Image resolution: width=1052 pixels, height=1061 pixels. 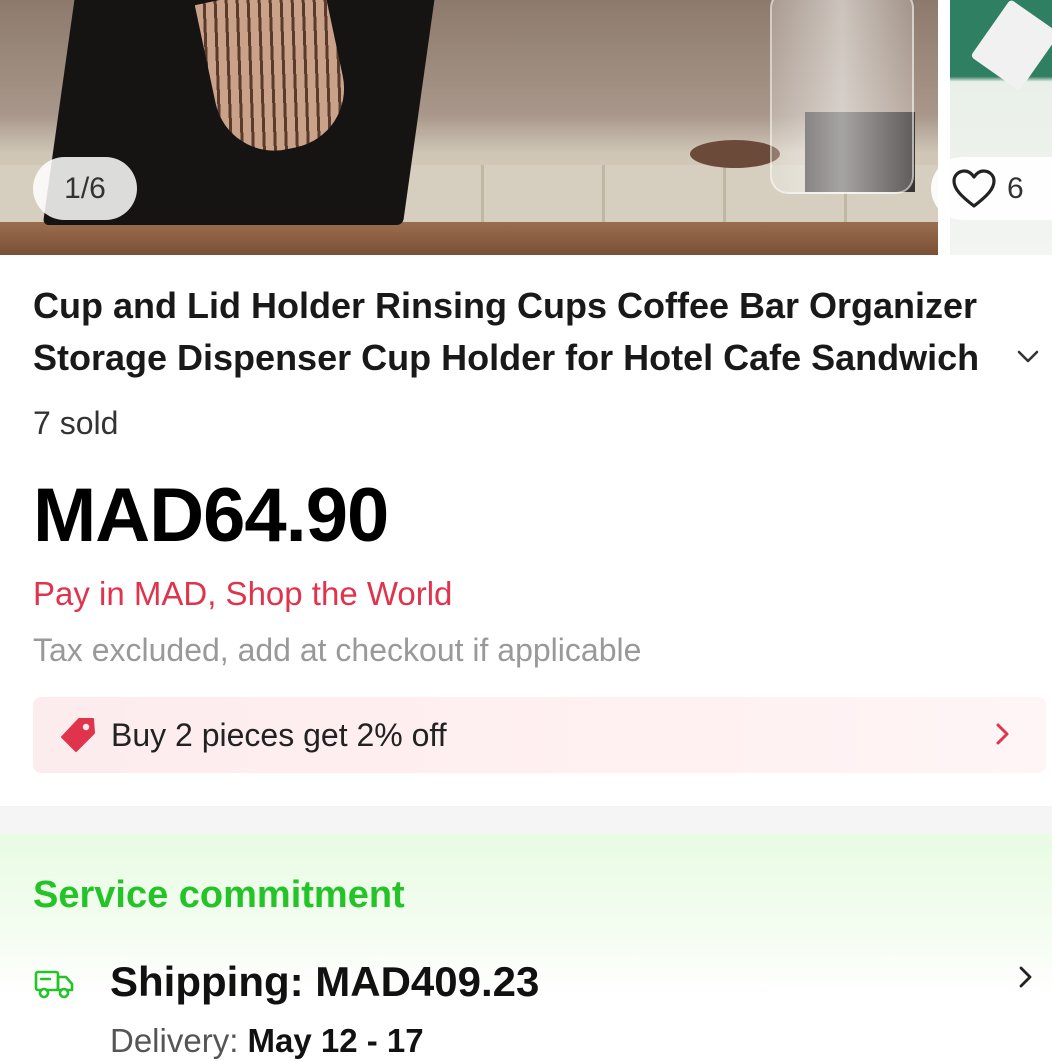 I want to click on promotion-banner: Buy 2 pieces get 2% off, so click(x=539, y=735).